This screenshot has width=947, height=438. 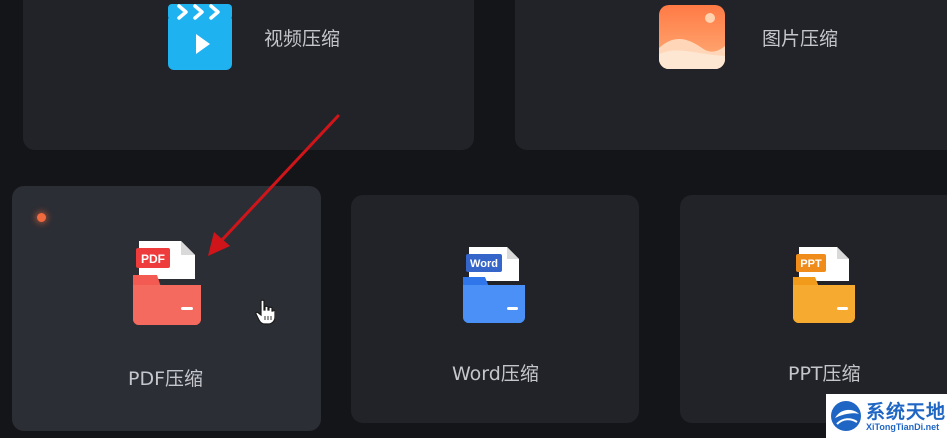 I want to click on ppt-badge-text: PPT, so click(x=811, y=264).